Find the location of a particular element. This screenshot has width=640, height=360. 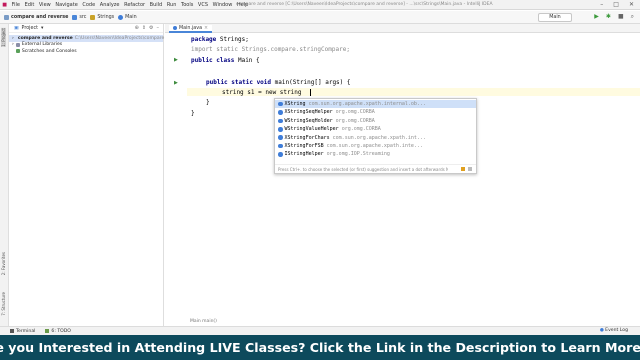

run-method-gutter-icon: ▶ is located at coordinates (176, 83).